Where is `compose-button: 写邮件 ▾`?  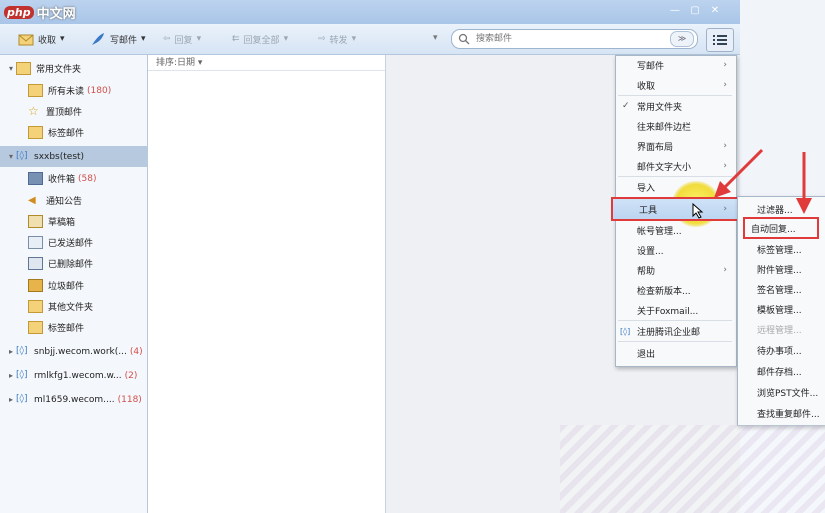 compose-button: 写邮件 ▾ is located at coordinates (118, 39).